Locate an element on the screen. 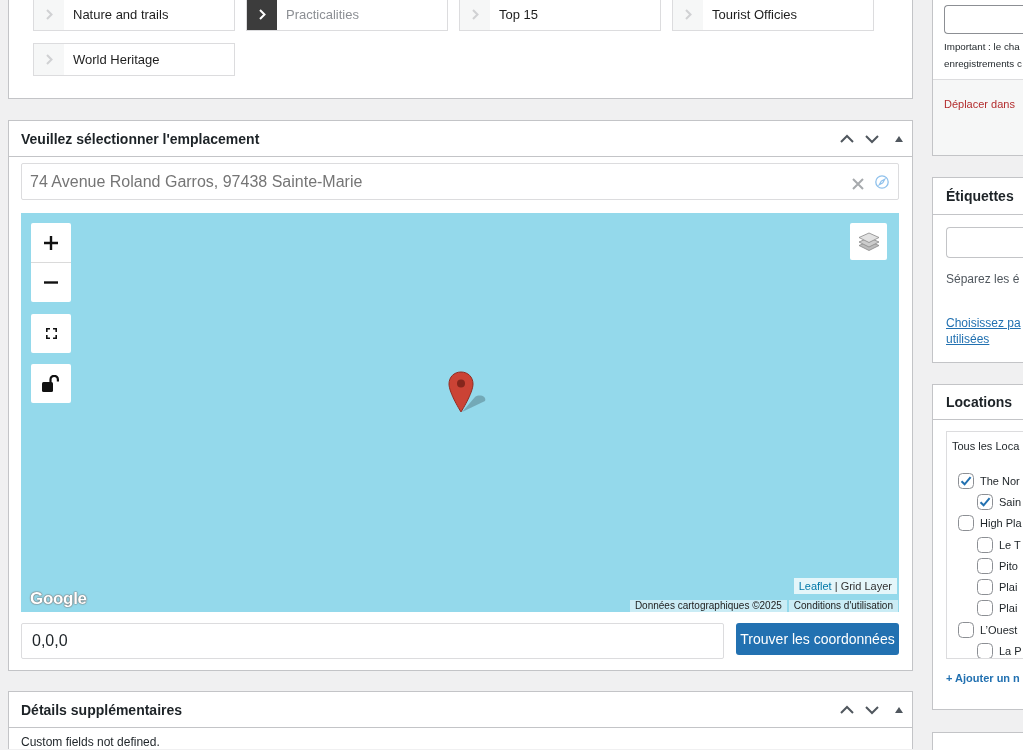 The width and height of the screenshot is (1023, 750). hint-text: Séparez les é is located at coordinates (983, 279).